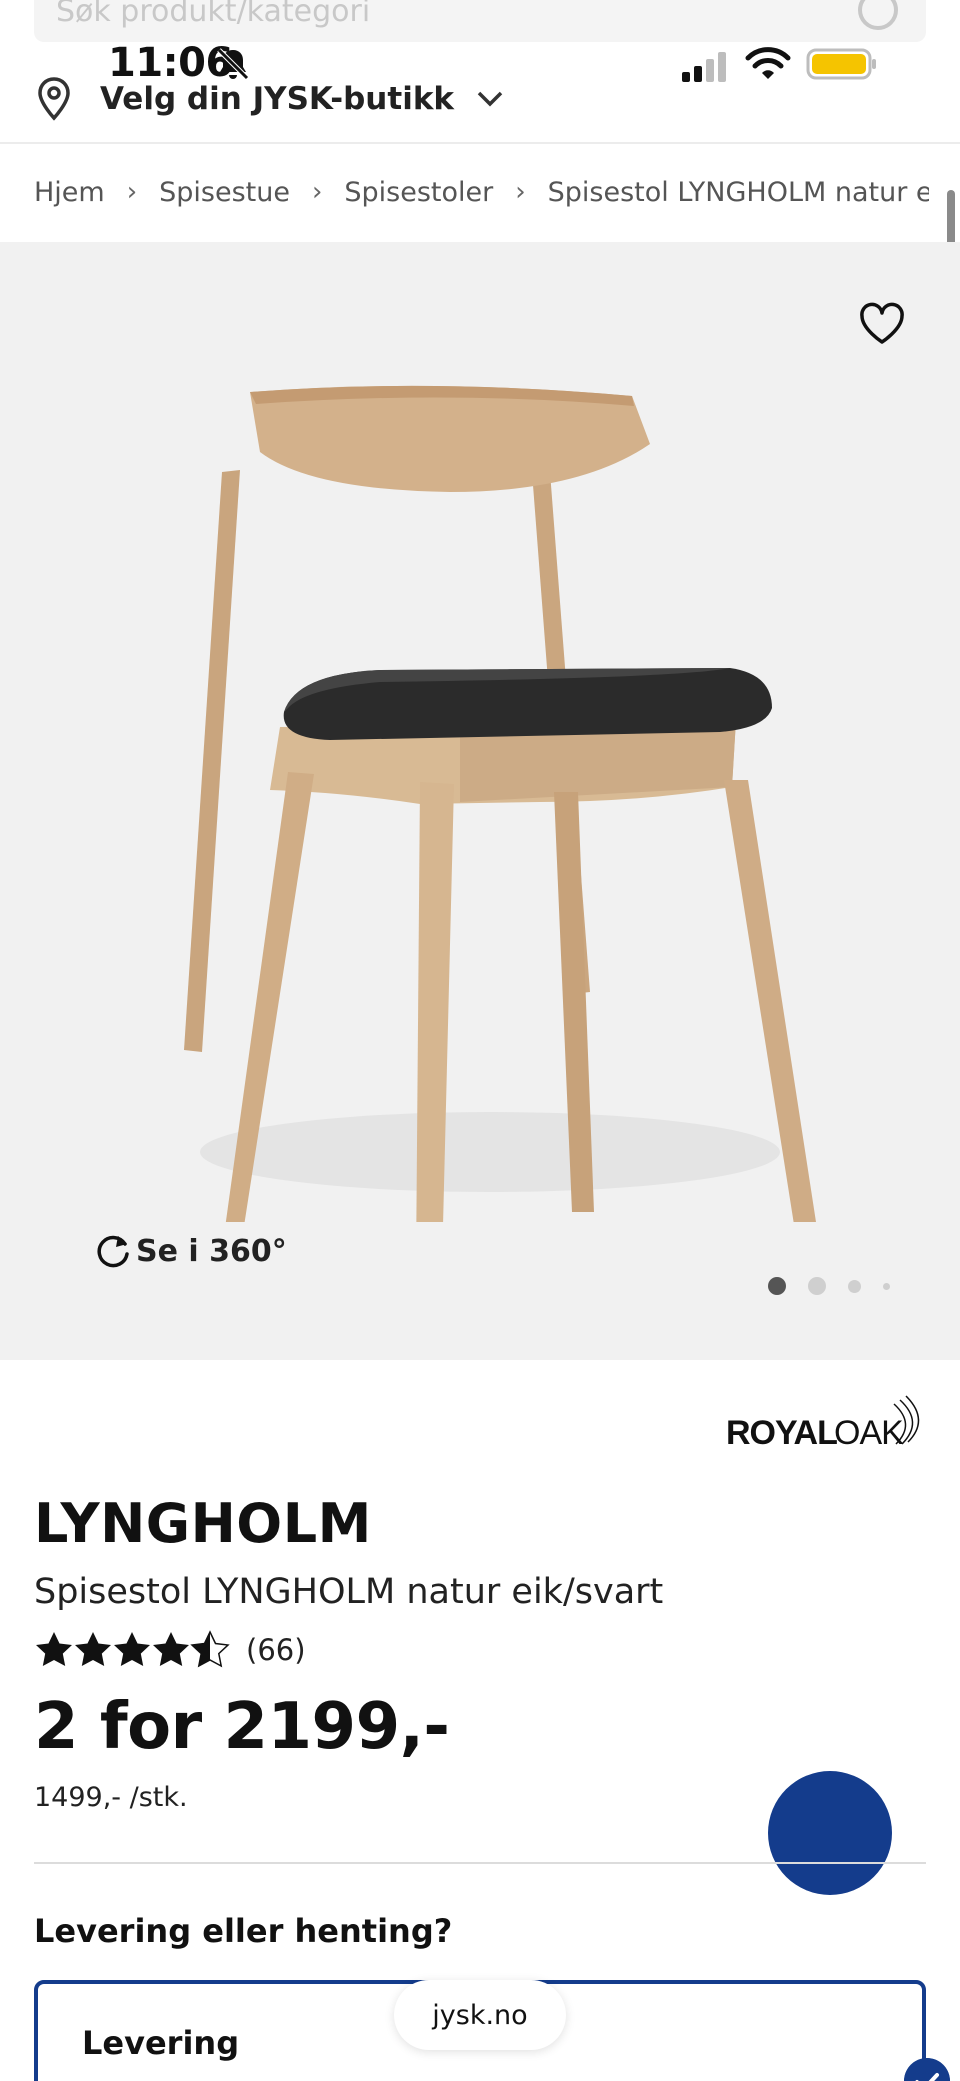 This screenshot has height=2081, width=960. What do you see at coordinates (418, 192) in the screenshot?
I see `breadcrumb-item-spisestoler: Spisestoler` at bounding box center [418, 192].